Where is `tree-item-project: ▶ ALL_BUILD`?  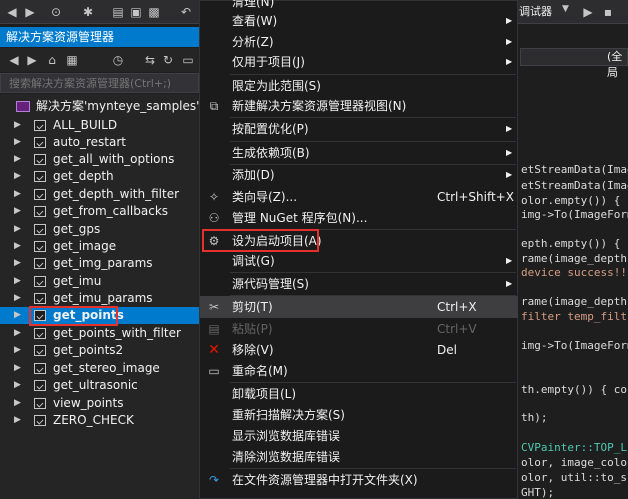
tree-item-project: ▶ ALL_BUILD is located at coordinates (99, 125).